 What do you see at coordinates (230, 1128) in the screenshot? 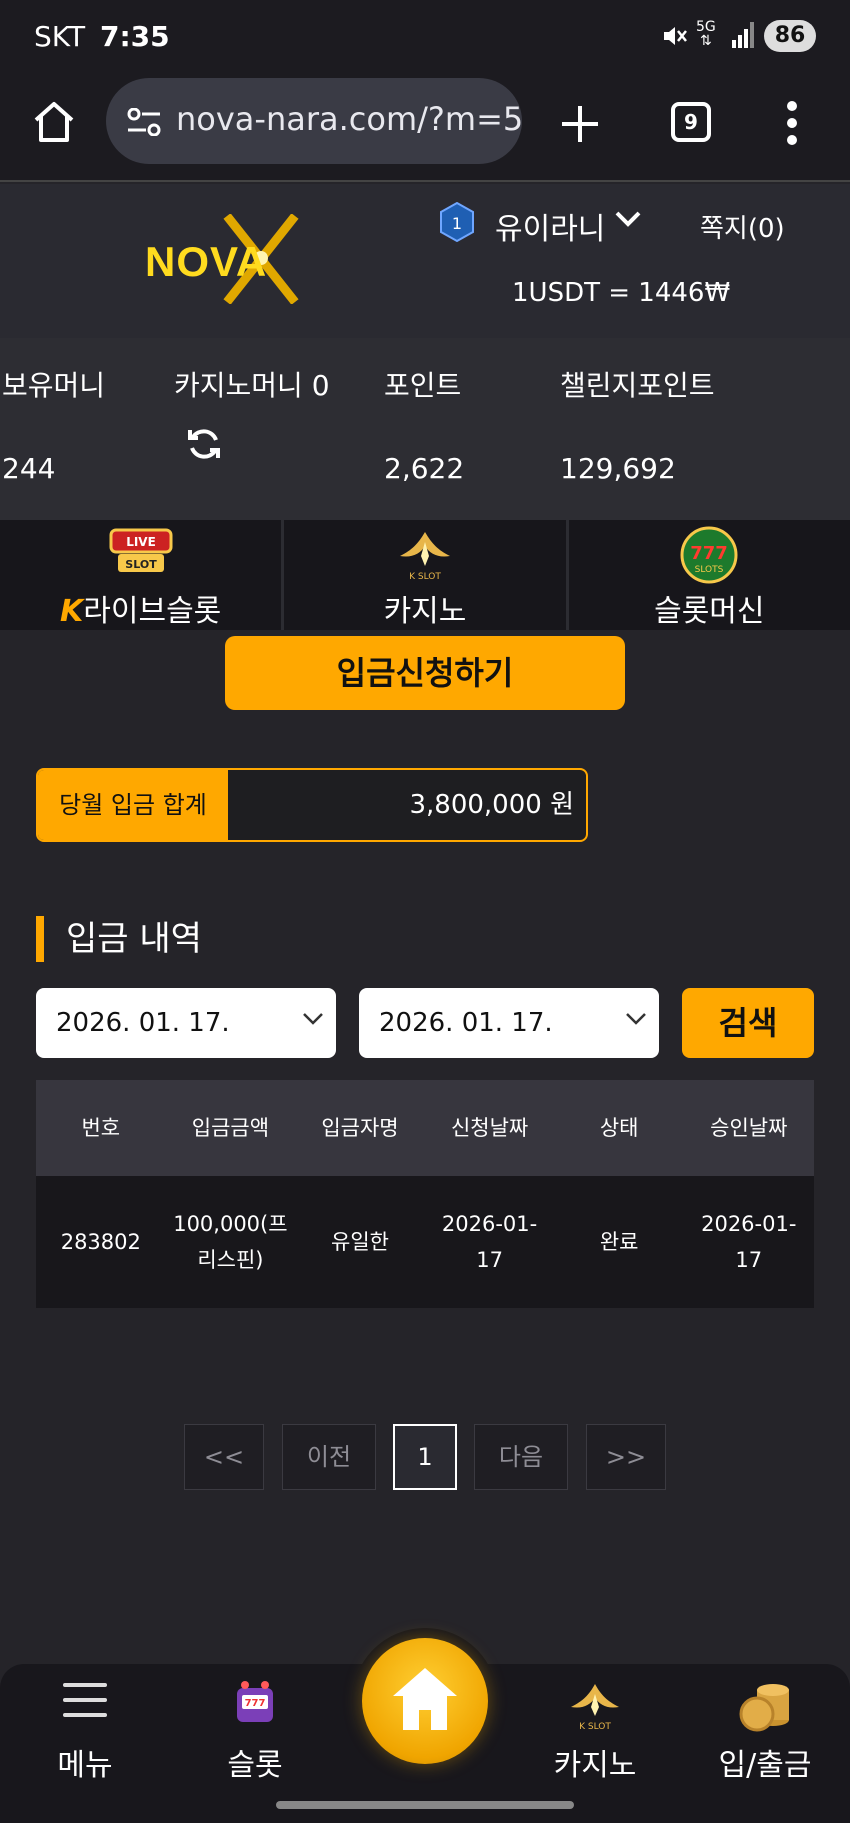
I see `column-header: 입금금액` at bounding box center [230, 1128].